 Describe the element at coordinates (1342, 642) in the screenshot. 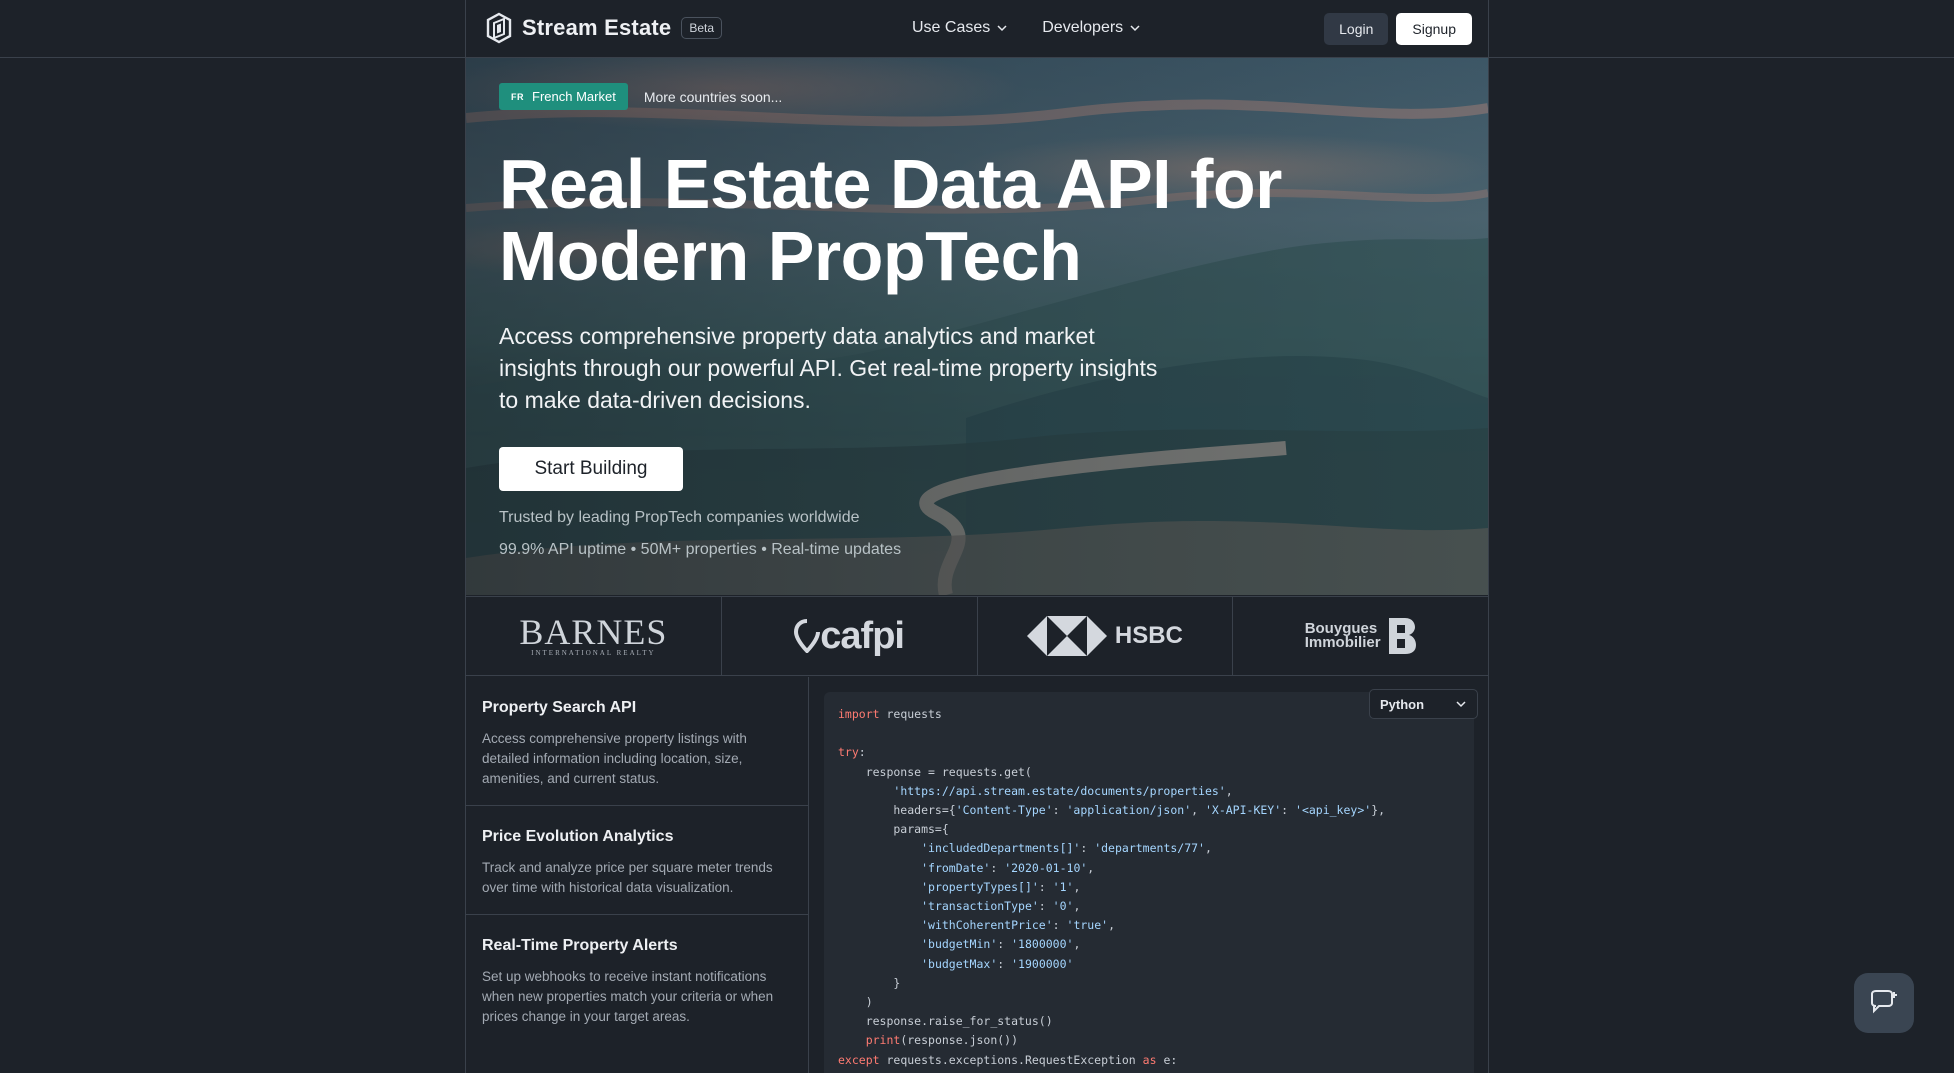

I see `bouygues-line2: Immobilier` at that location.